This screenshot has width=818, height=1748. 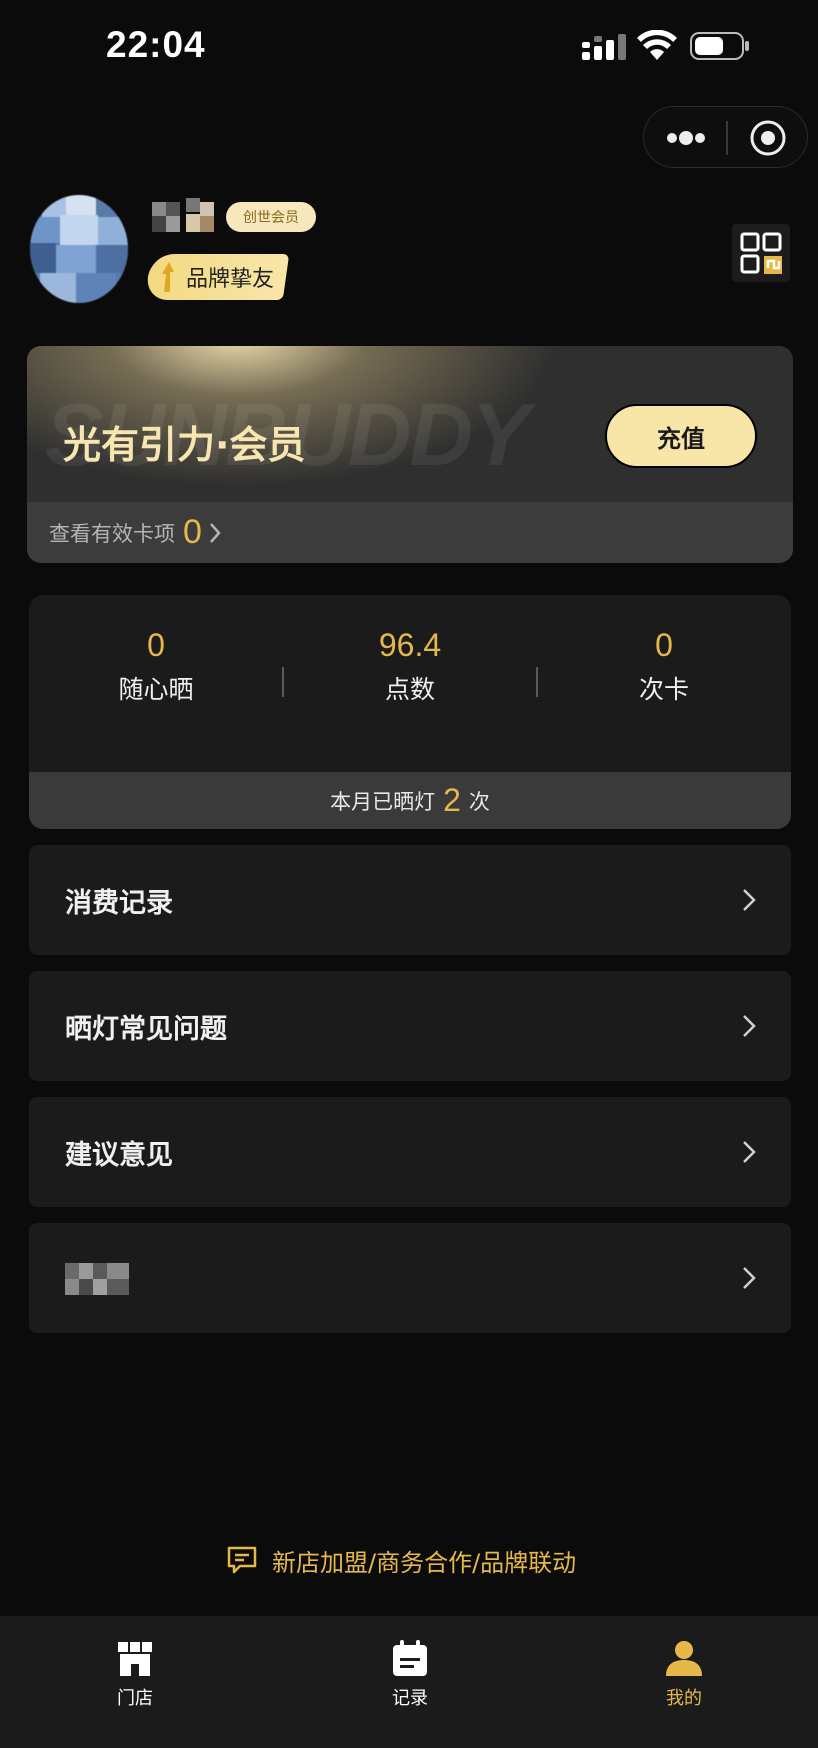 I want to click on bottom-tab-bar: 门店 记录 我的, so click(x=409, y=1682).